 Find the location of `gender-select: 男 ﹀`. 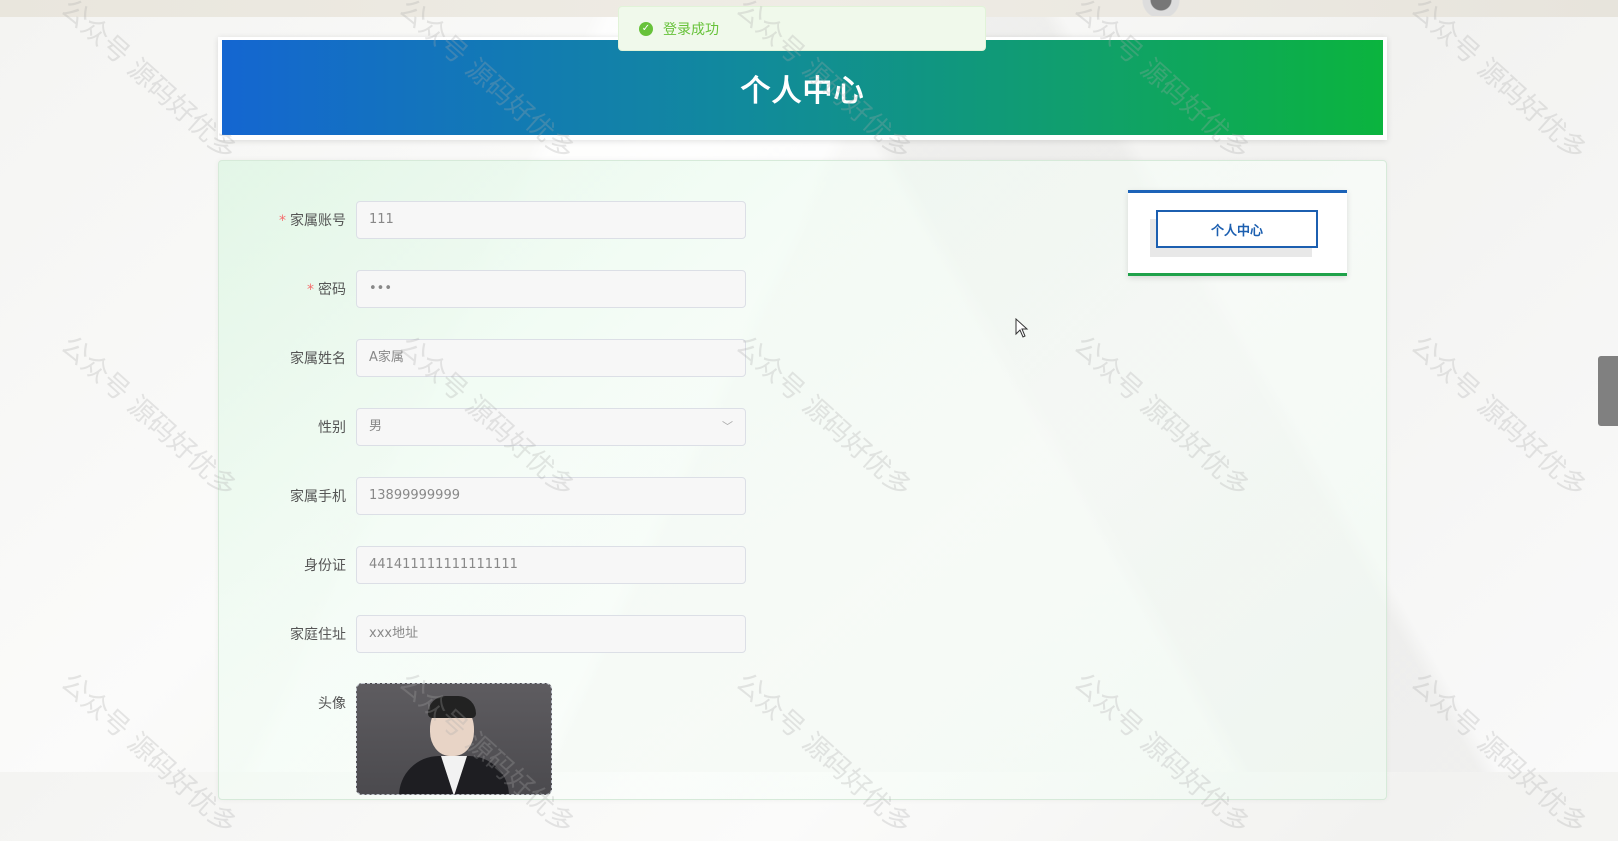

gender-select: 男 ﹀ is located at coordinates (551, 427).